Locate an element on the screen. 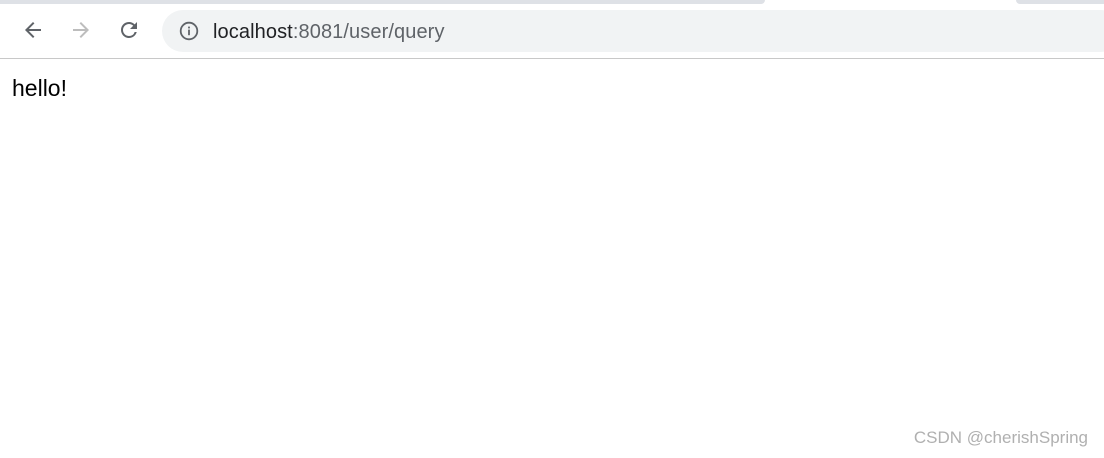 The image size is (1104, 458). forward-button is located at coordinates (81, 30).